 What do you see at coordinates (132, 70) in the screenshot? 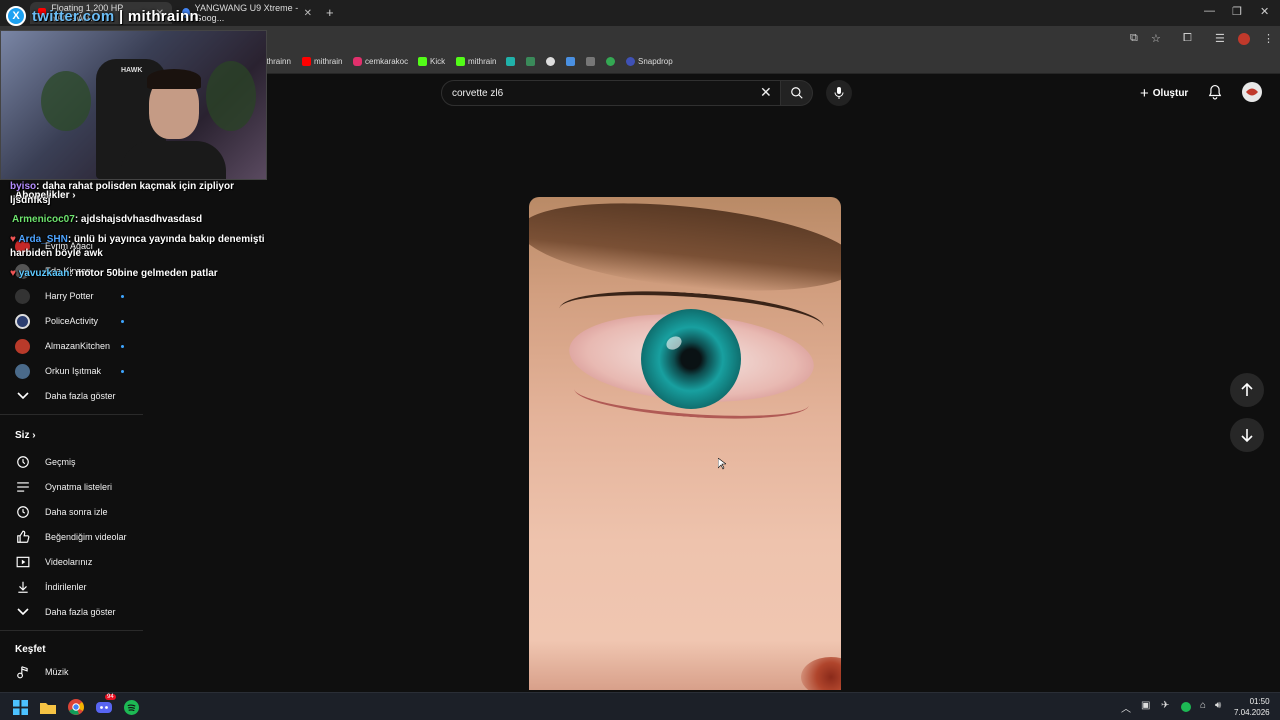
I see `chair-brand: HAWK` at bounding box center [132, 70].